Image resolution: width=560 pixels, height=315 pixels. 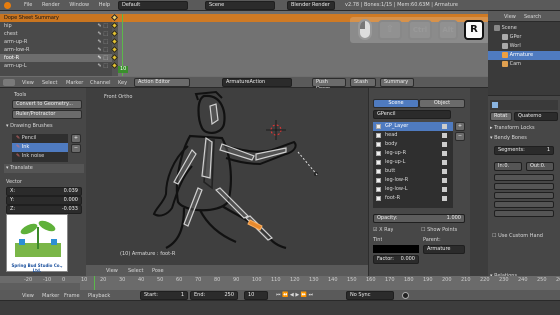 What do you see at coordinates (413, 135) in the screenshot?
I see `gp-layer-item: head` at bounding box center [413, 135].